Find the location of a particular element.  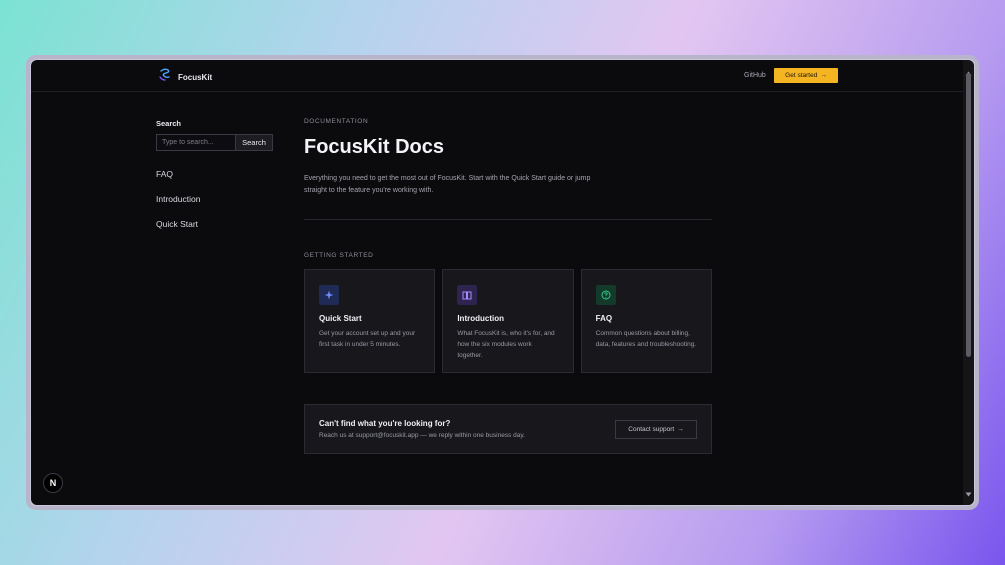

section-label: GETTING STARTED is located at coordinates (339, 255).